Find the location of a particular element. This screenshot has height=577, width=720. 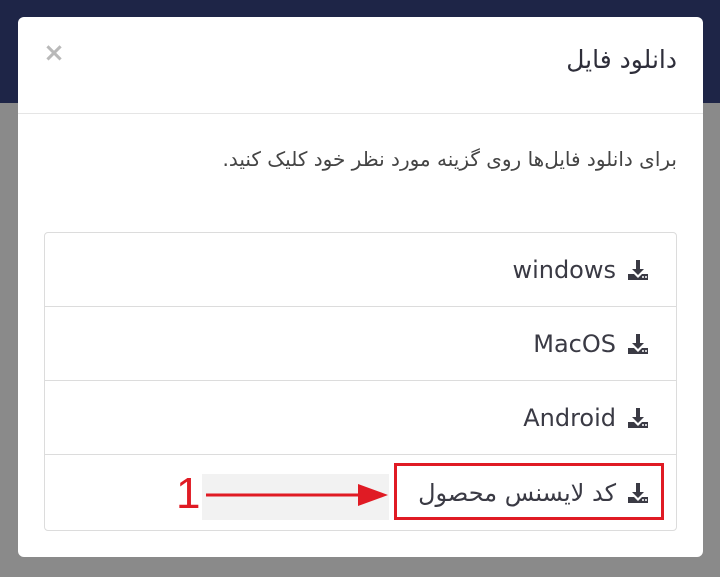

download-item-label: MacOS is located at coordinates (574, 343).